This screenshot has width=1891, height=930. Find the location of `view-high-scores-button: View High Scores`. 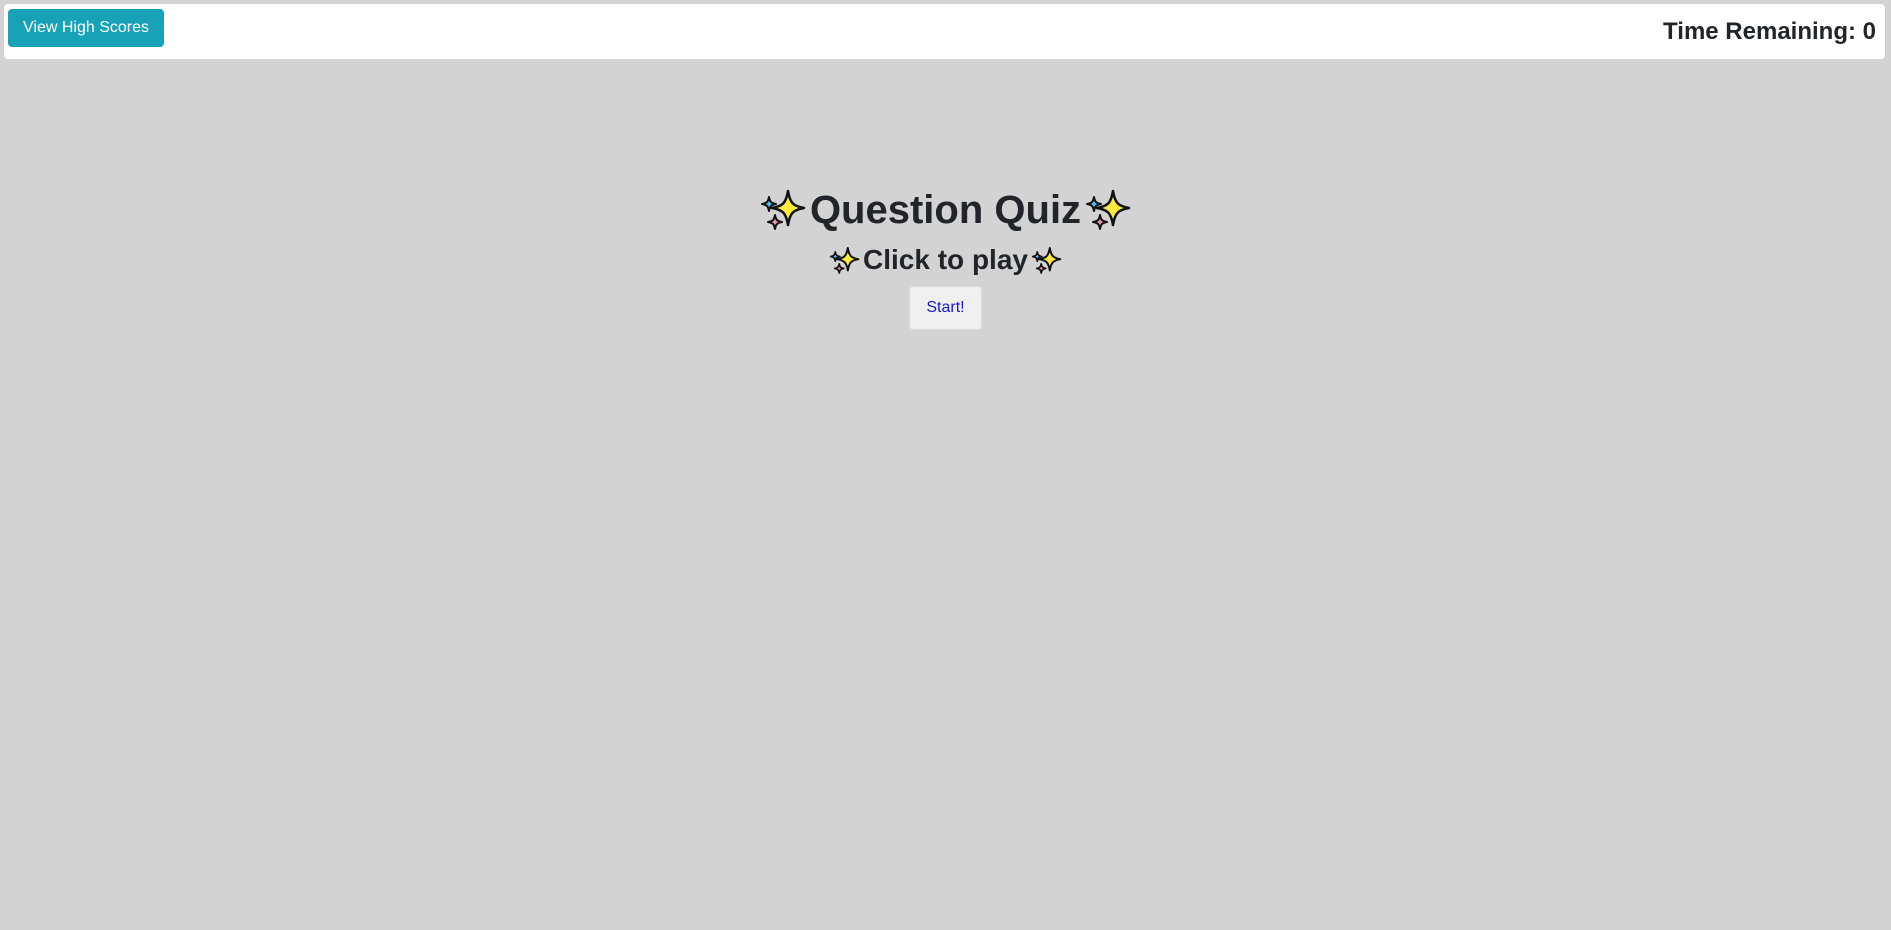

view-high-scores-button: View High Scores is located at coordinates (86, 28).